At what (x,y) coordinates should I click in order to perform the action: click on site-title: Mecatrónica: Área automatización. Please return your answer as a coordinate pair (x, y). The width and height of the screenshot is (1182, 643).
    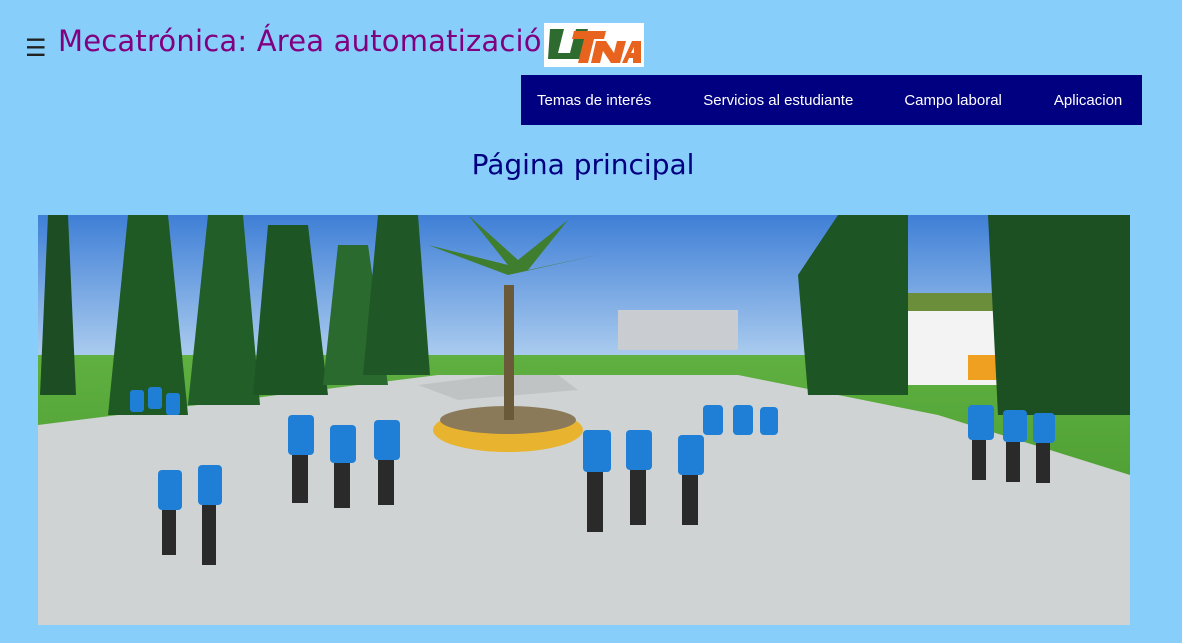
    Looking at the image, I should click on (309, 41).